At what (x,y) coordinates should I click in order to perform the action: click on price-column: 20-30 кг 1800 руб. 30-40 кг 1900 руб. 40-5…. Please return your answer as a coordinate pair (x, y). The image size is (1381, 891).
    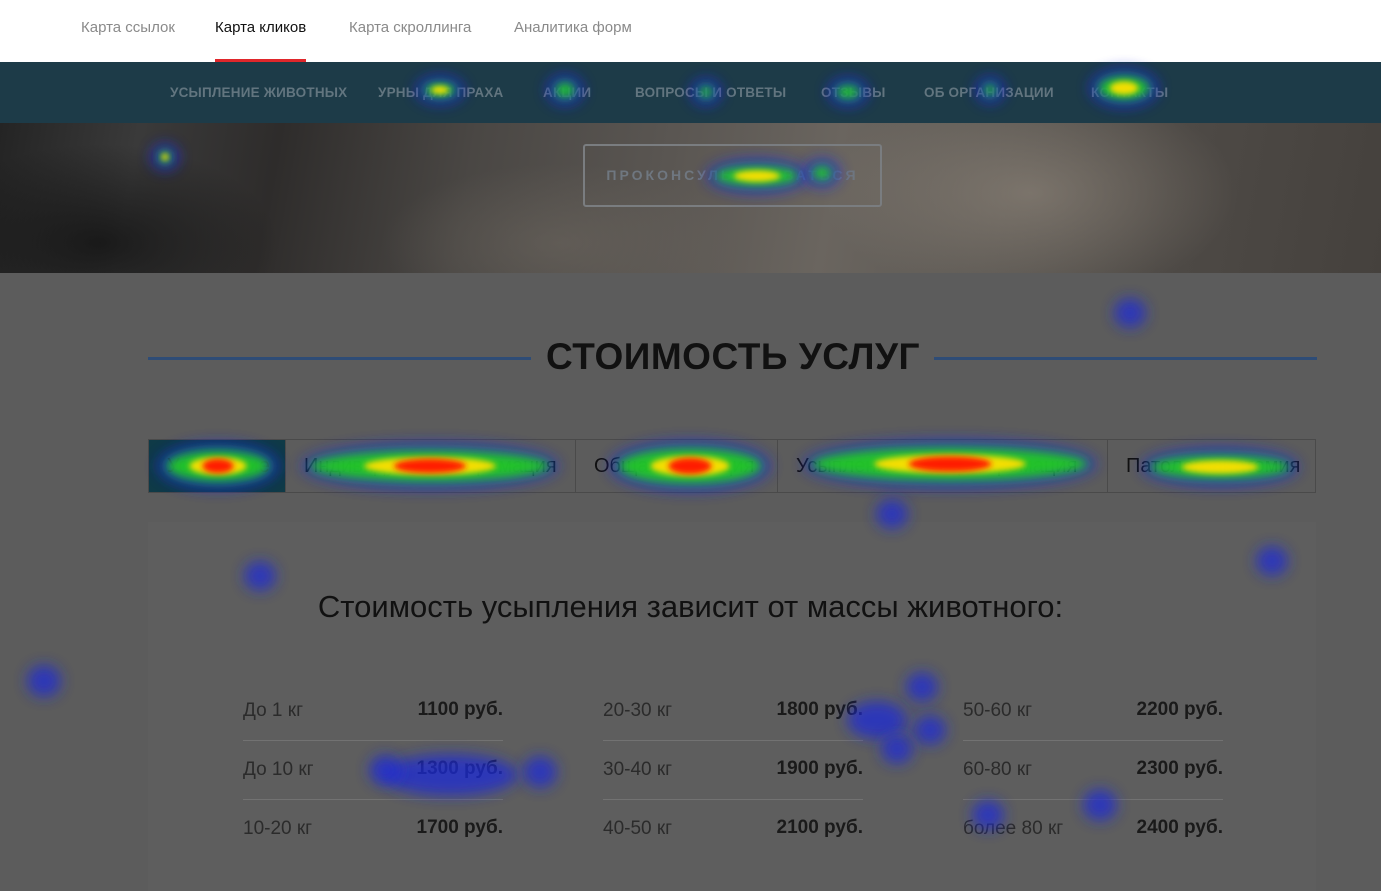
    Looking at the image, I should click on (733, 770).